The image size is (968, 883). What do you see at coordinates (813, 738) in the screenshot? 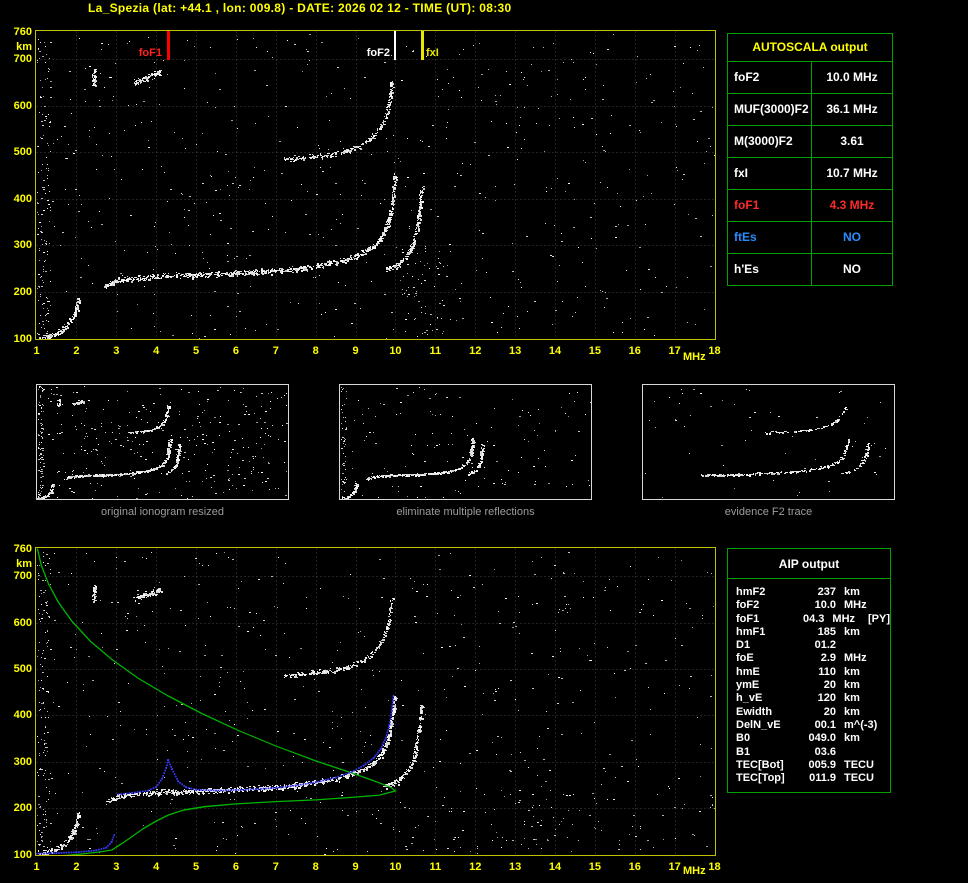
I see `aip-row-b0: B0 049.0 km` at bounding box center [813, 738].